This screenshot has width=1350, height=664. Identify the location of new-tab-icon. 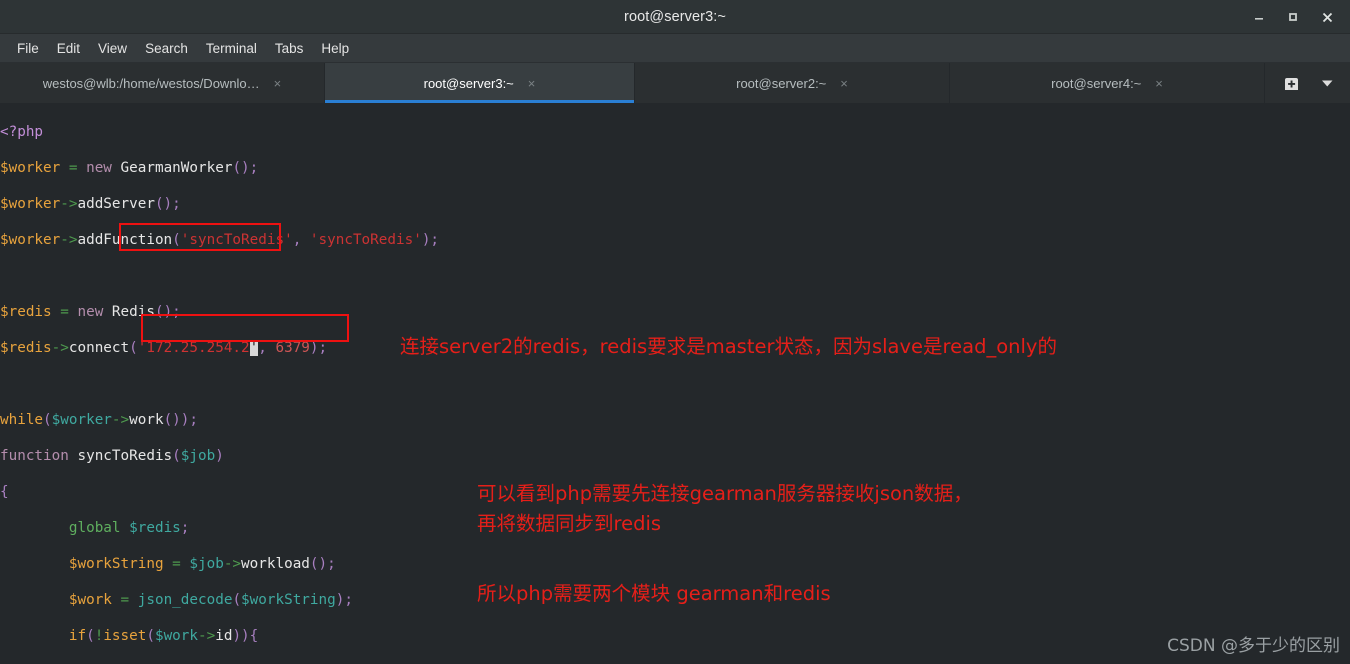
(1291, 83).